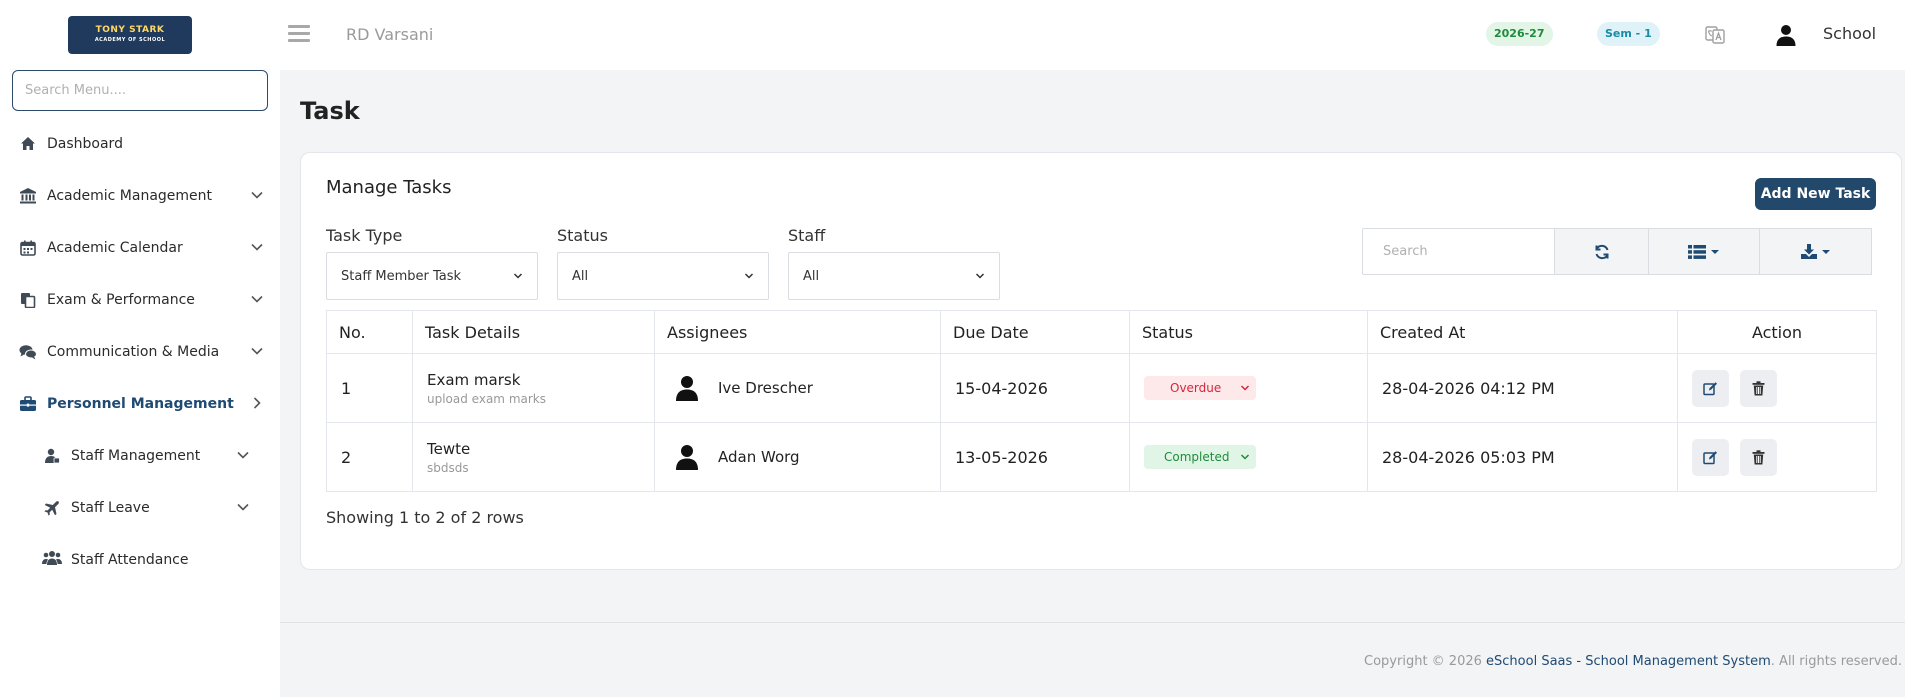 The image size is (1905, 697). Describe the element at coordinates (533, 457) in the screenshot. I see `task-details-cell: Tewte sbdsds` at that location.